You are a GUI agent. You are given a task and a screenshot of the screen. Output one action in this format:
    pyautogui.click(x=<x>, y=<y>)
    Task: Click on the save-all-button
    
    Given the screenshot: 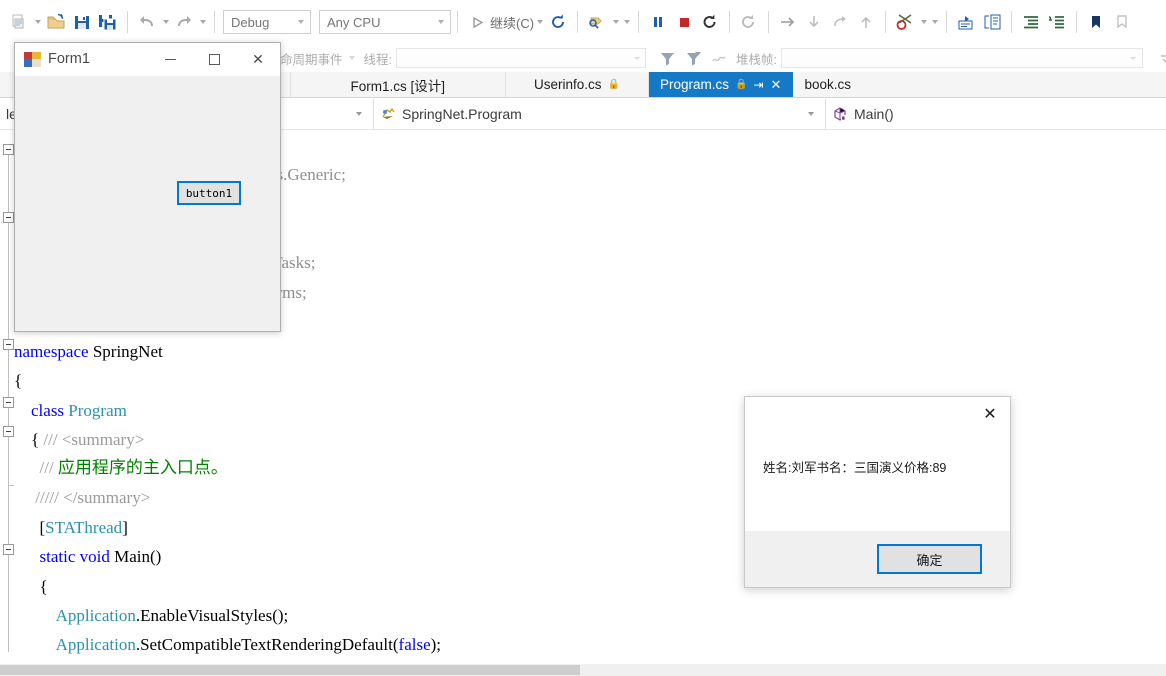 What is the action you would take?
    pyautogui.click(x=108, y=22)
    